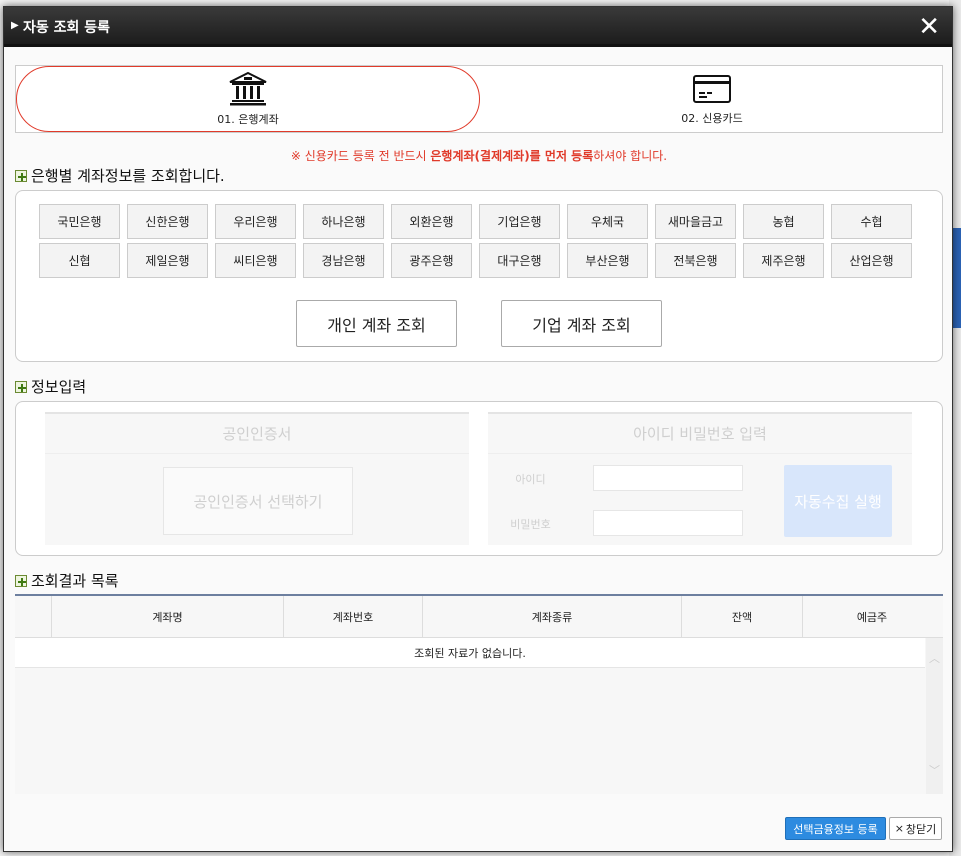 This screenshot has height=856, width=961. Describe the element at coordinates (668, 523) in the screenshot. I see `password-input` at that location.